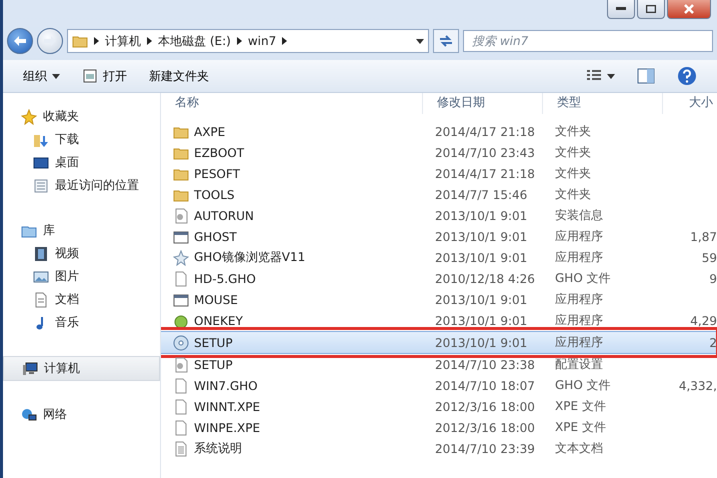 Image resolution: width=717 pixels, height=478 pixels. I want to click on file-name: 系统说明, so click(218, 448).